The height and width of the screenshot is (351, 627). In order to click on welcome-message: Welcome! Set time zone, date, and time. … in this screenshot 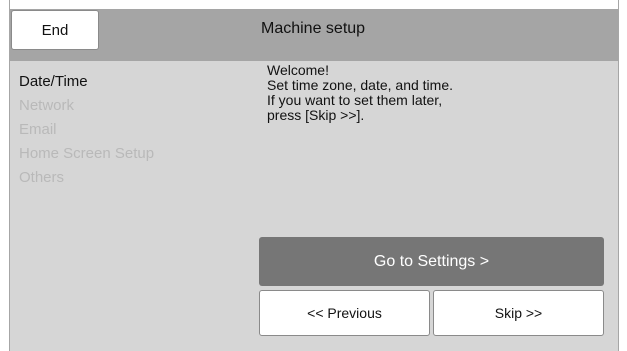, I will do `click(432, 93)`.